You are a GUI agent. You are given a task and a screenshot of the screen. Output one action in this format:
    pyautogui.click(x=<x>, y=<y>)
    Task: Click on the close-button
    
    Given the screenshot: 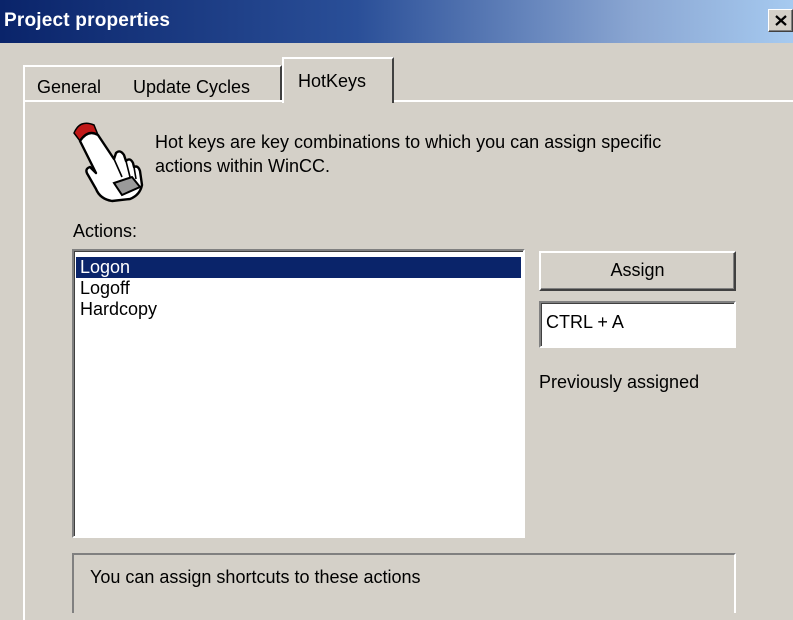 What is the action you would take?
    pyautogui.click(x=780, y=20)
    